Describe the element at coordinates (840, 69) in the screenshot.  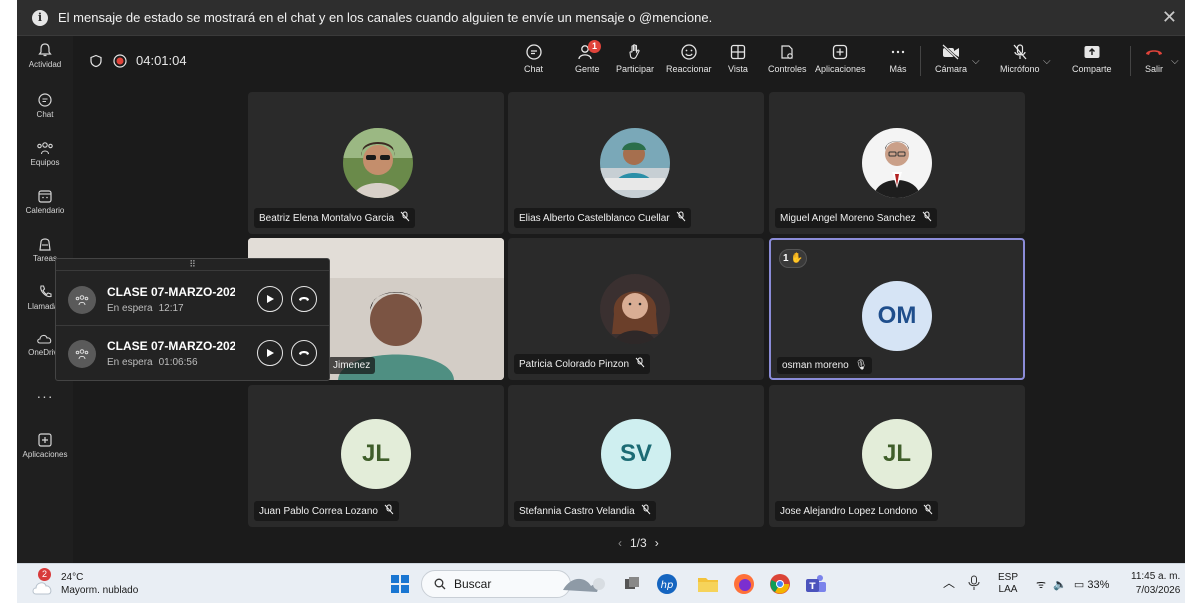
I see `apps-label: Aplicaciones` at that location.